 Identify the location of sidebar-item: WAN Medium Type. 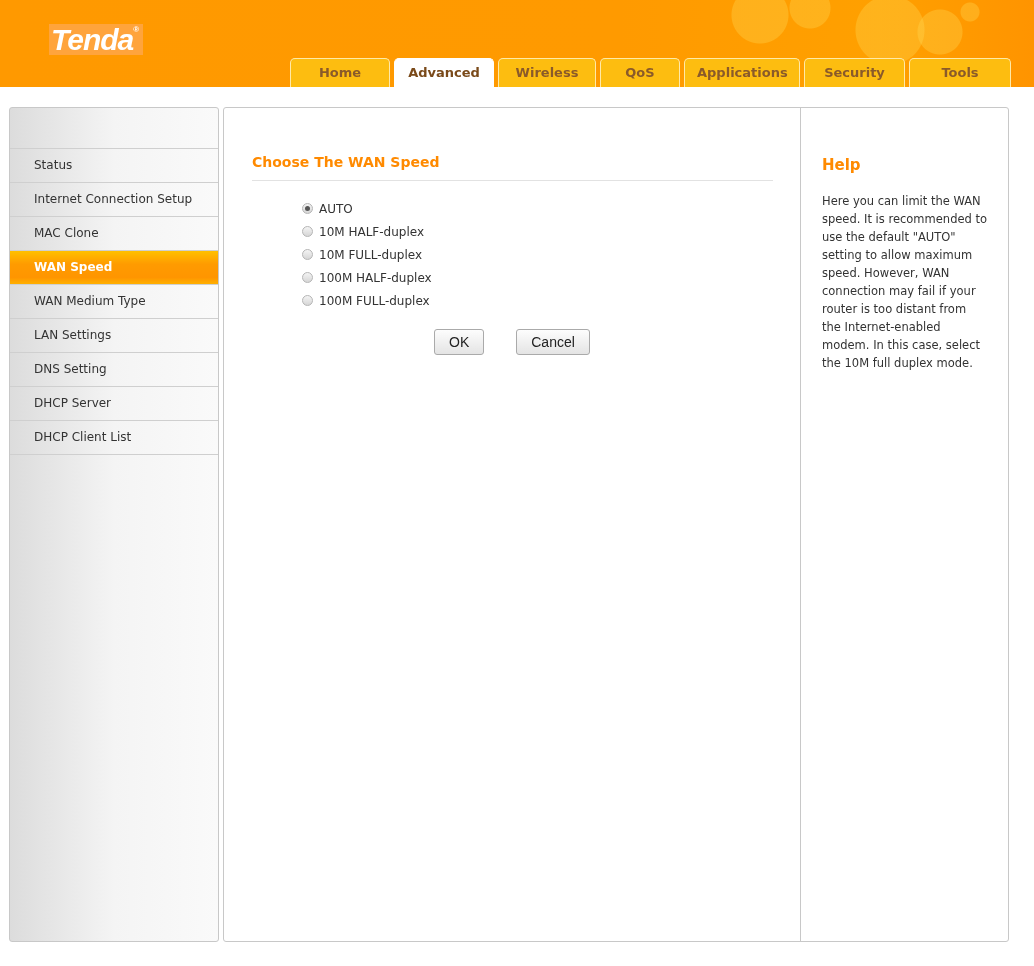
(114, 302).